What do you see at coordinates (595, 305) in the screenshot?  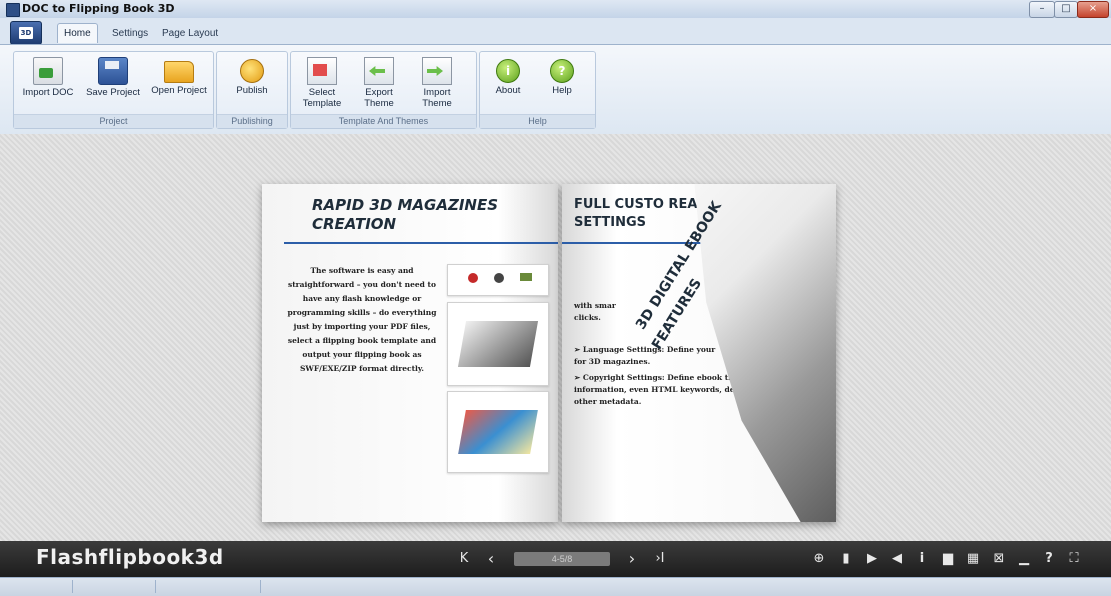 I see `right-page-line-1: with smar` at bounding box center [595, 305].